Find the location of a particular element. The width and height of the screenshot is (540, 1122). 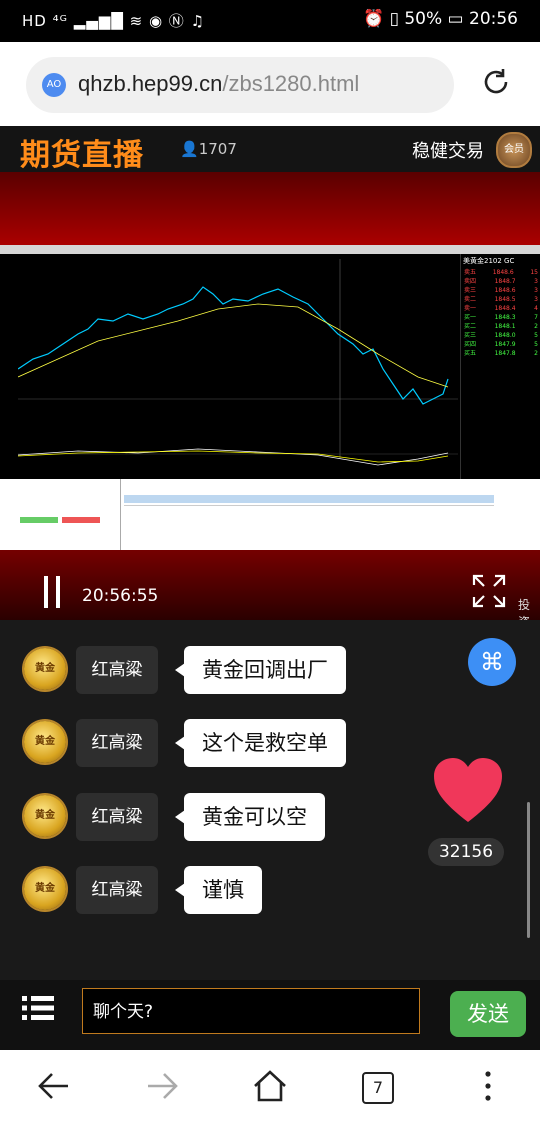

browser-url-bar: AO qhzb.hep99.cn/zbs1280.html is located at coordinates (270, 84).